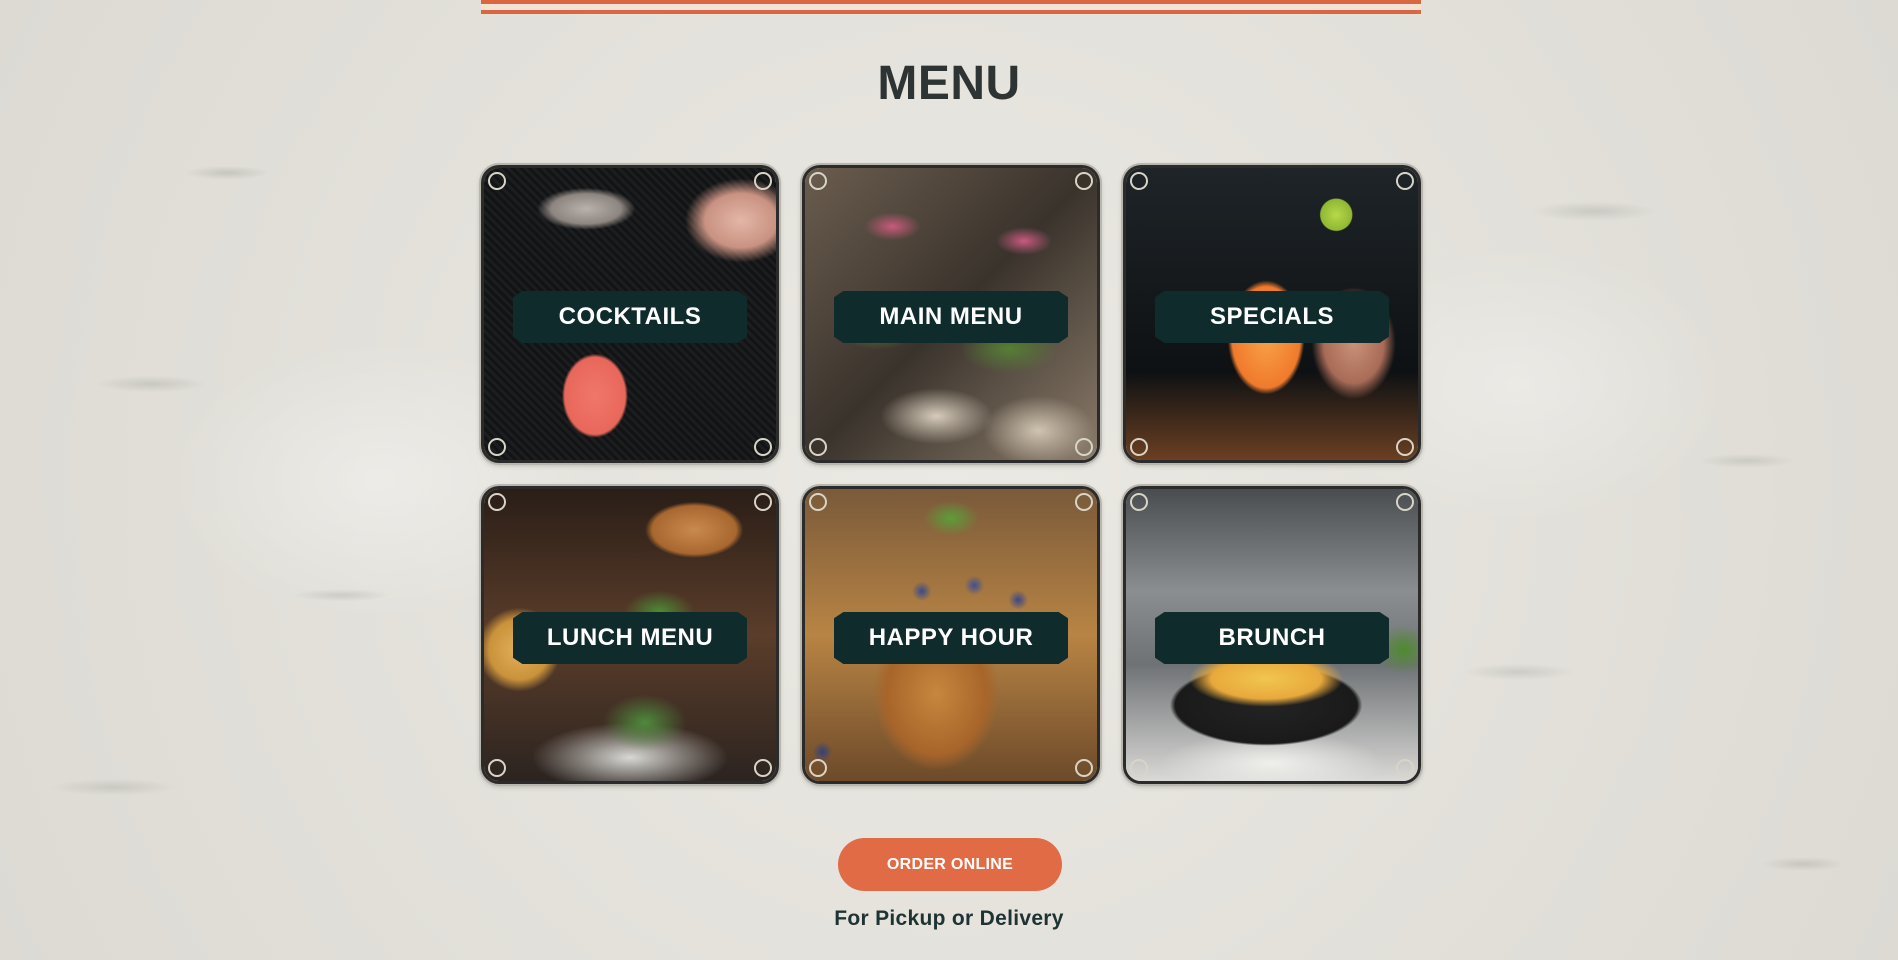 Image resolution: width=1898 pixels, height=960 pixels. I want to click on menu-card-main-menu: MAIN MENU, so click(951, 314).